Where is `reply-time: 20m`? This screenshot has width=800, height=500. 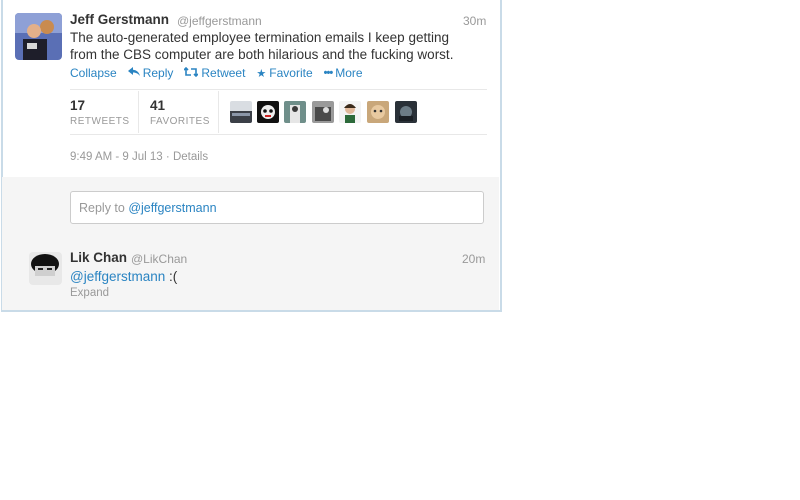
reply-time: 20m is located at coordinates (473, 259).